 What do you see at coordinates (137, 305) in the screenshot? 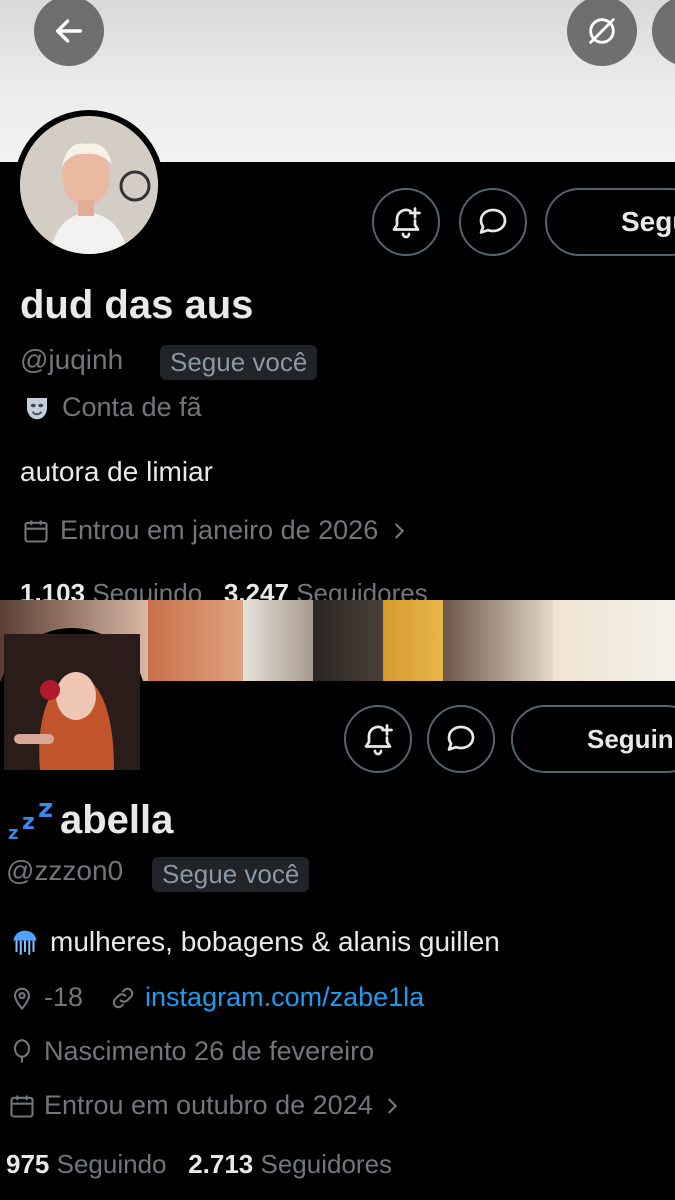
I see `display-name: dud das aus` at bounding box center [137, 305].